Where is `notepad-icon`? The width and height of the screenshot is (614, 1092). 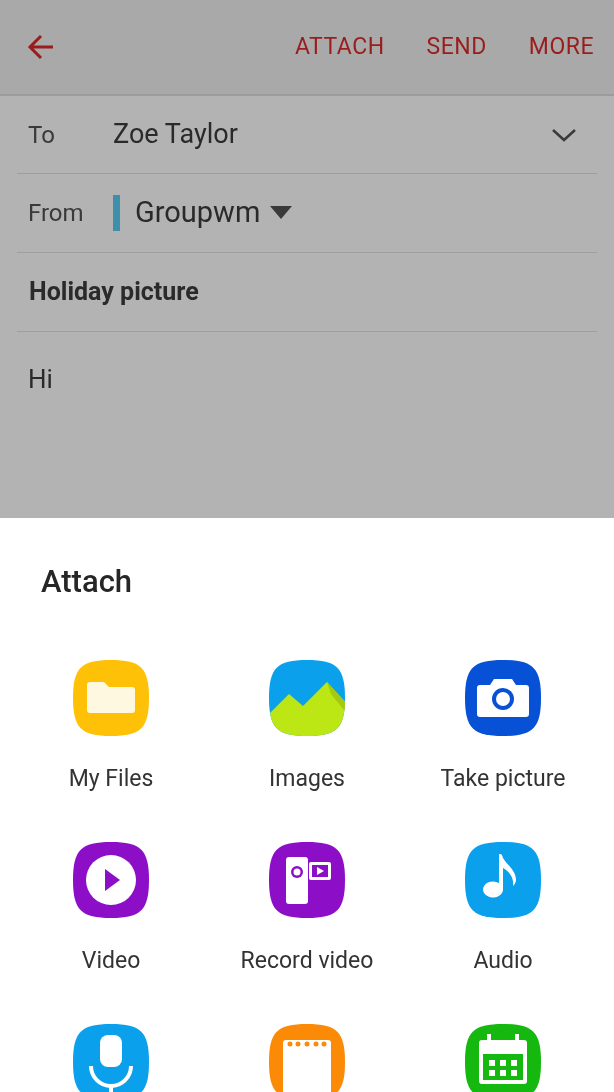
notepad-icon is located at coordinates (307, 1057).